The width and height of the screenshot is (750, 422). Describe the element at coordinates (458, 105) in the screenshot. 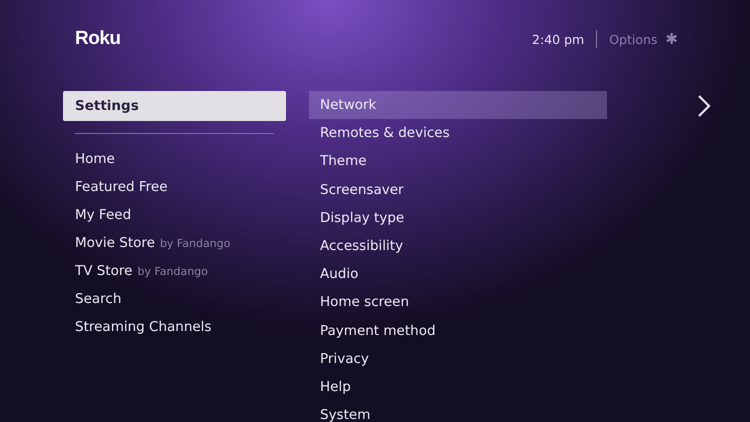

I see `menu-option: Network` at that location.